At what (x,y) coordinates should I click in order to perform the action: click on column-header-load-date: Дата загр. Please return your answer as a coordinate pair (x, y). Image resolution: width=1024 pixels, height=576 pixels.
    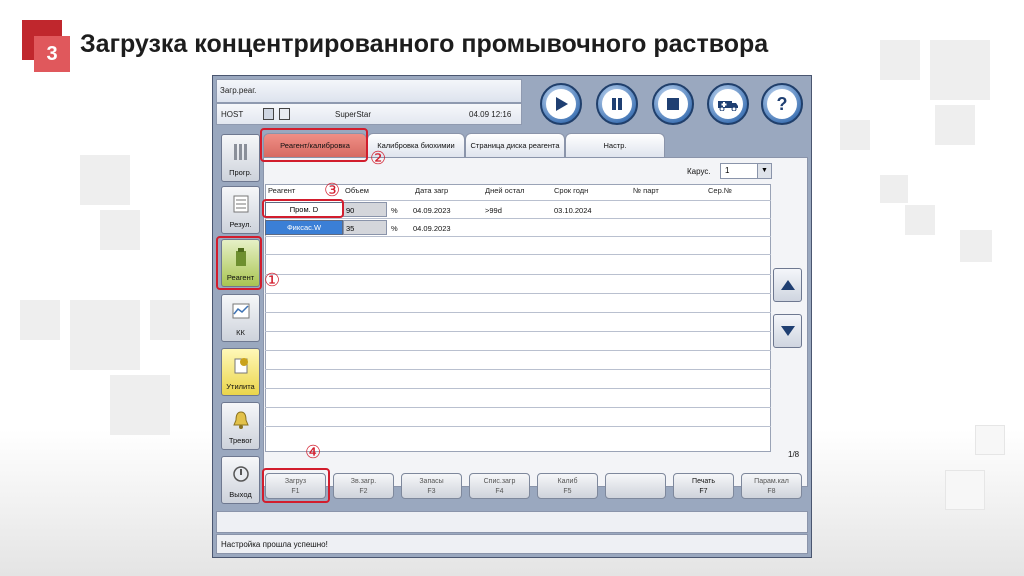
    Looking at the image, I should click on (432, 190).